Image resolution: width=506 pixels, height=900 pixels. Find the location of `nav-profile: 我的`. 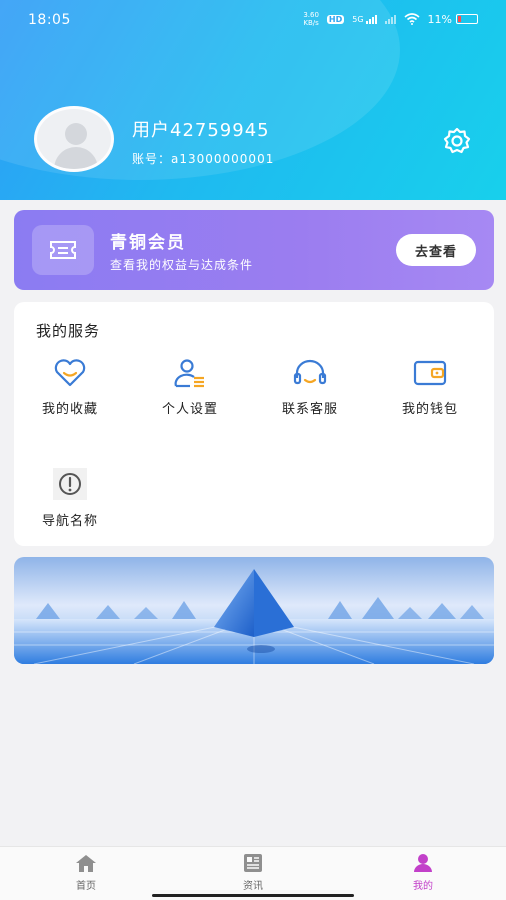

nav-profile: 我的 is located at coordinates (423, 872).